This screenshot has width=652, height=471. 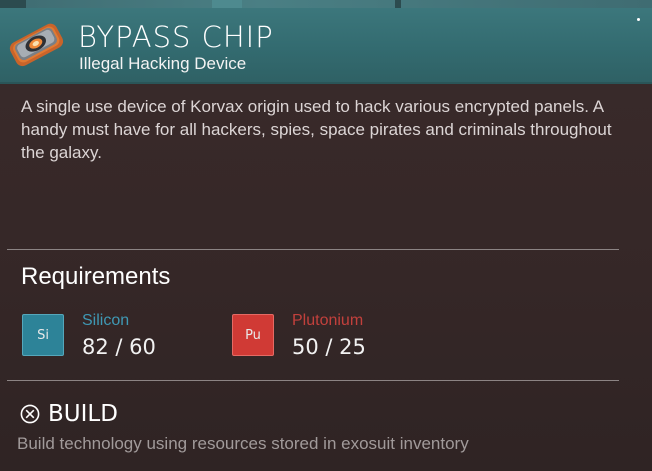 I want to click on resource-amount: 50 / 25, so click(x=329, y=347).